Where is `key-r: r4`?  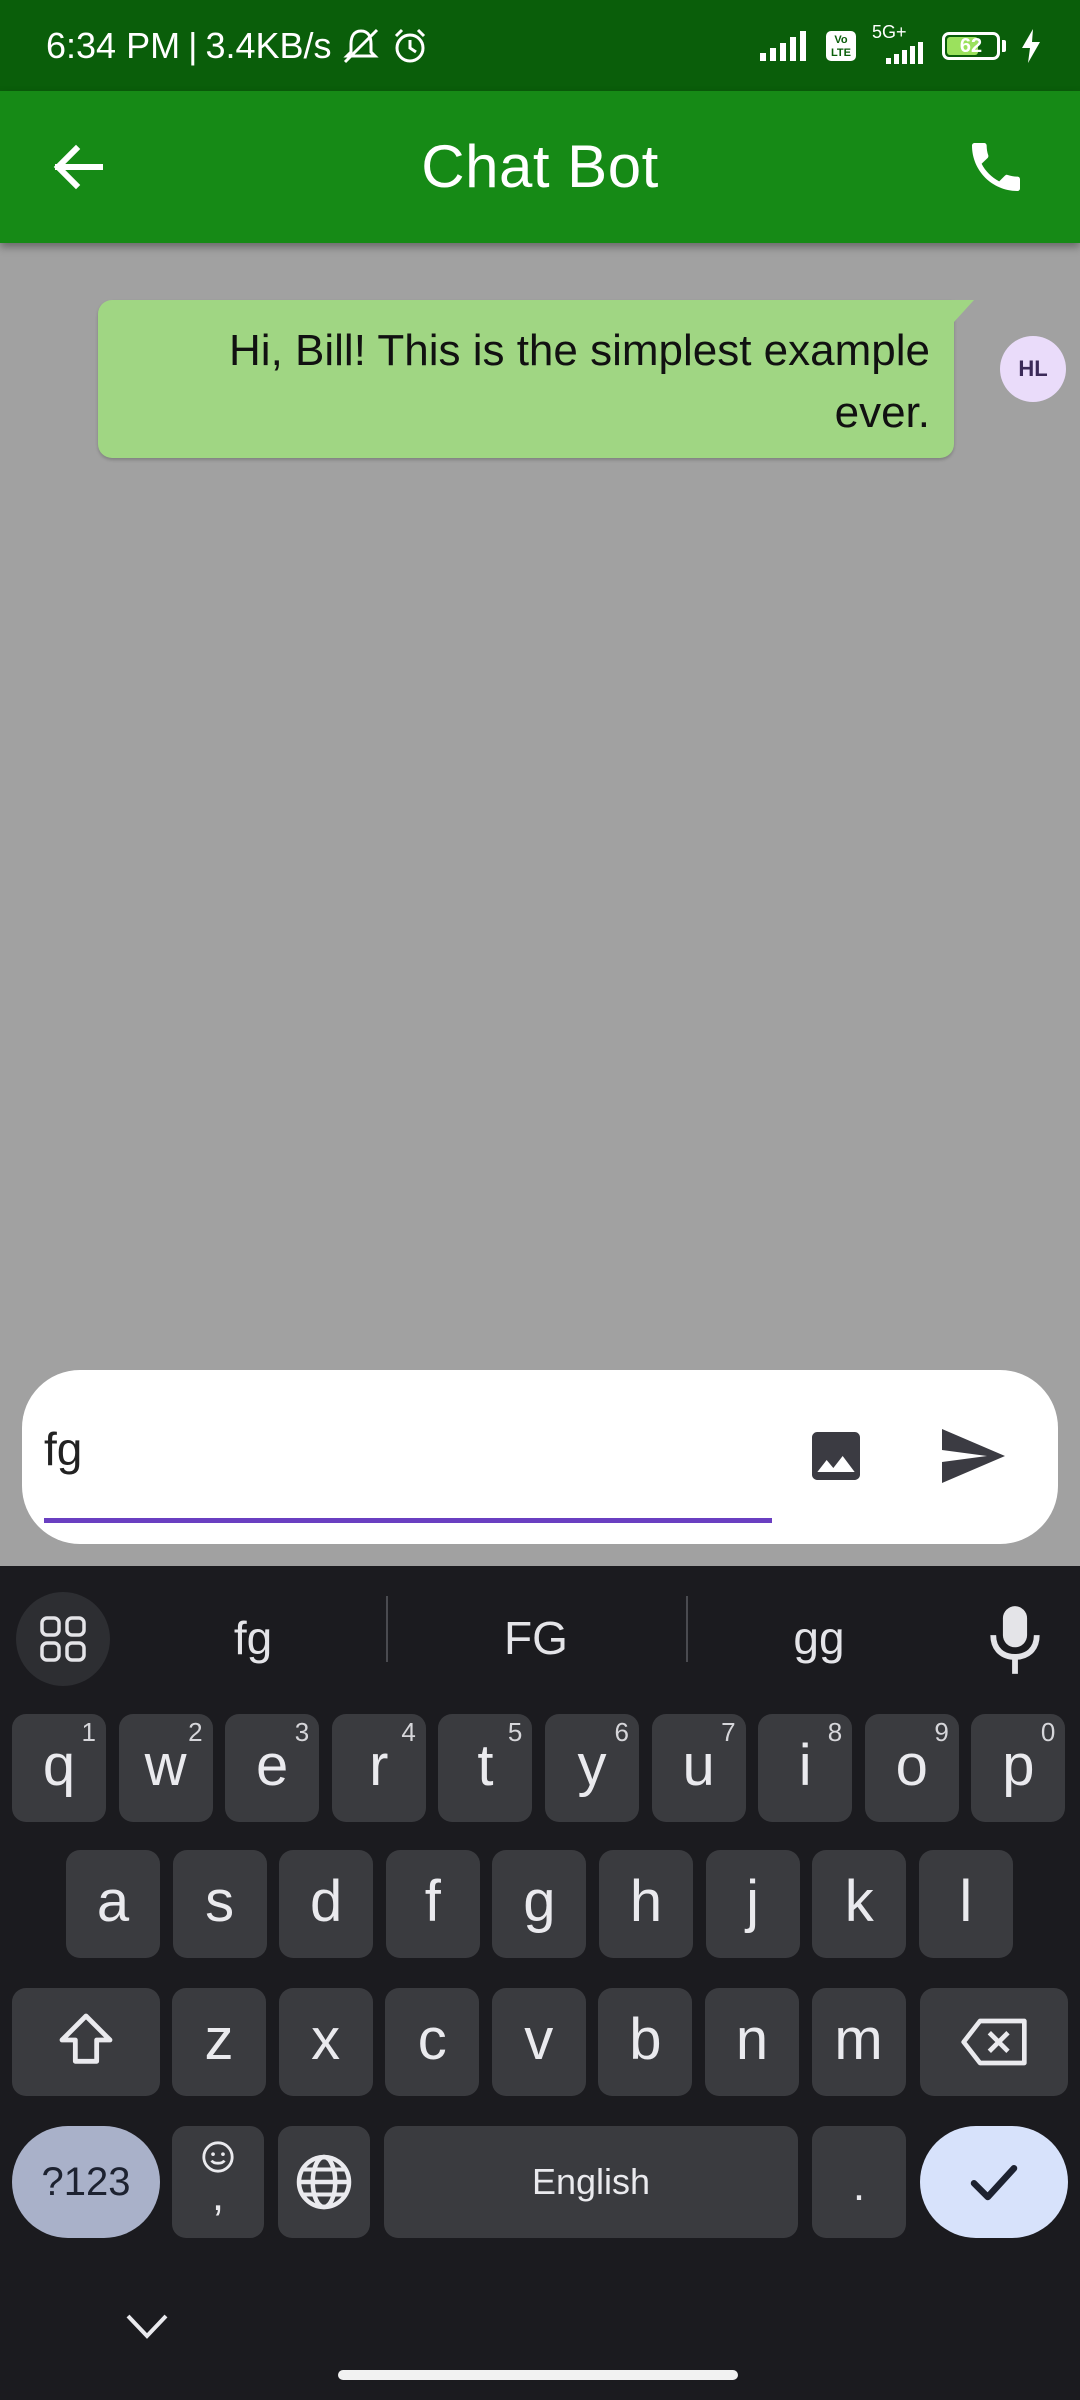 key-r: r4 is located at coordinates (378, 1768).